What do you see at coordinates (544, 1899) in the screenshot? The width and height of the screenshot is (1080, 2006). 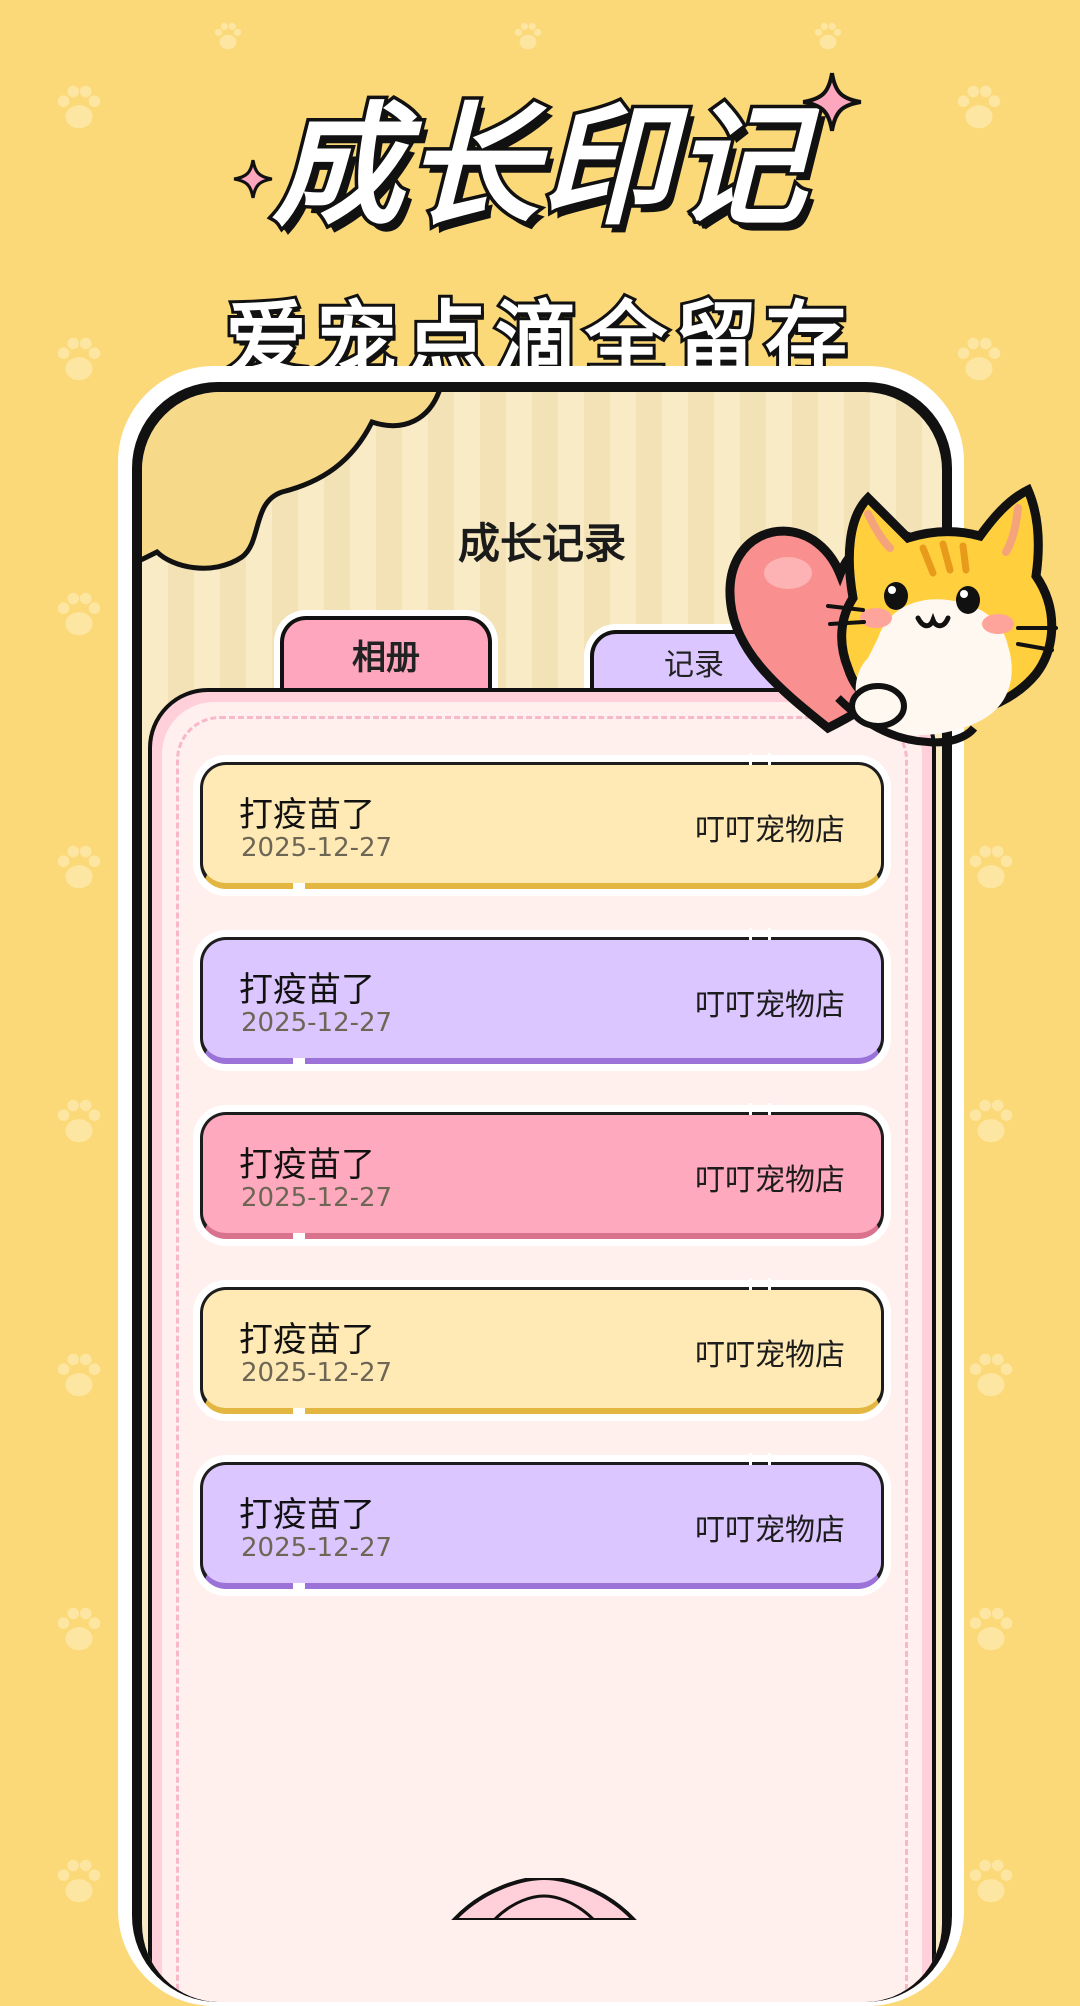 I see `bottom-decoration` at bounding box center [544, 1899].